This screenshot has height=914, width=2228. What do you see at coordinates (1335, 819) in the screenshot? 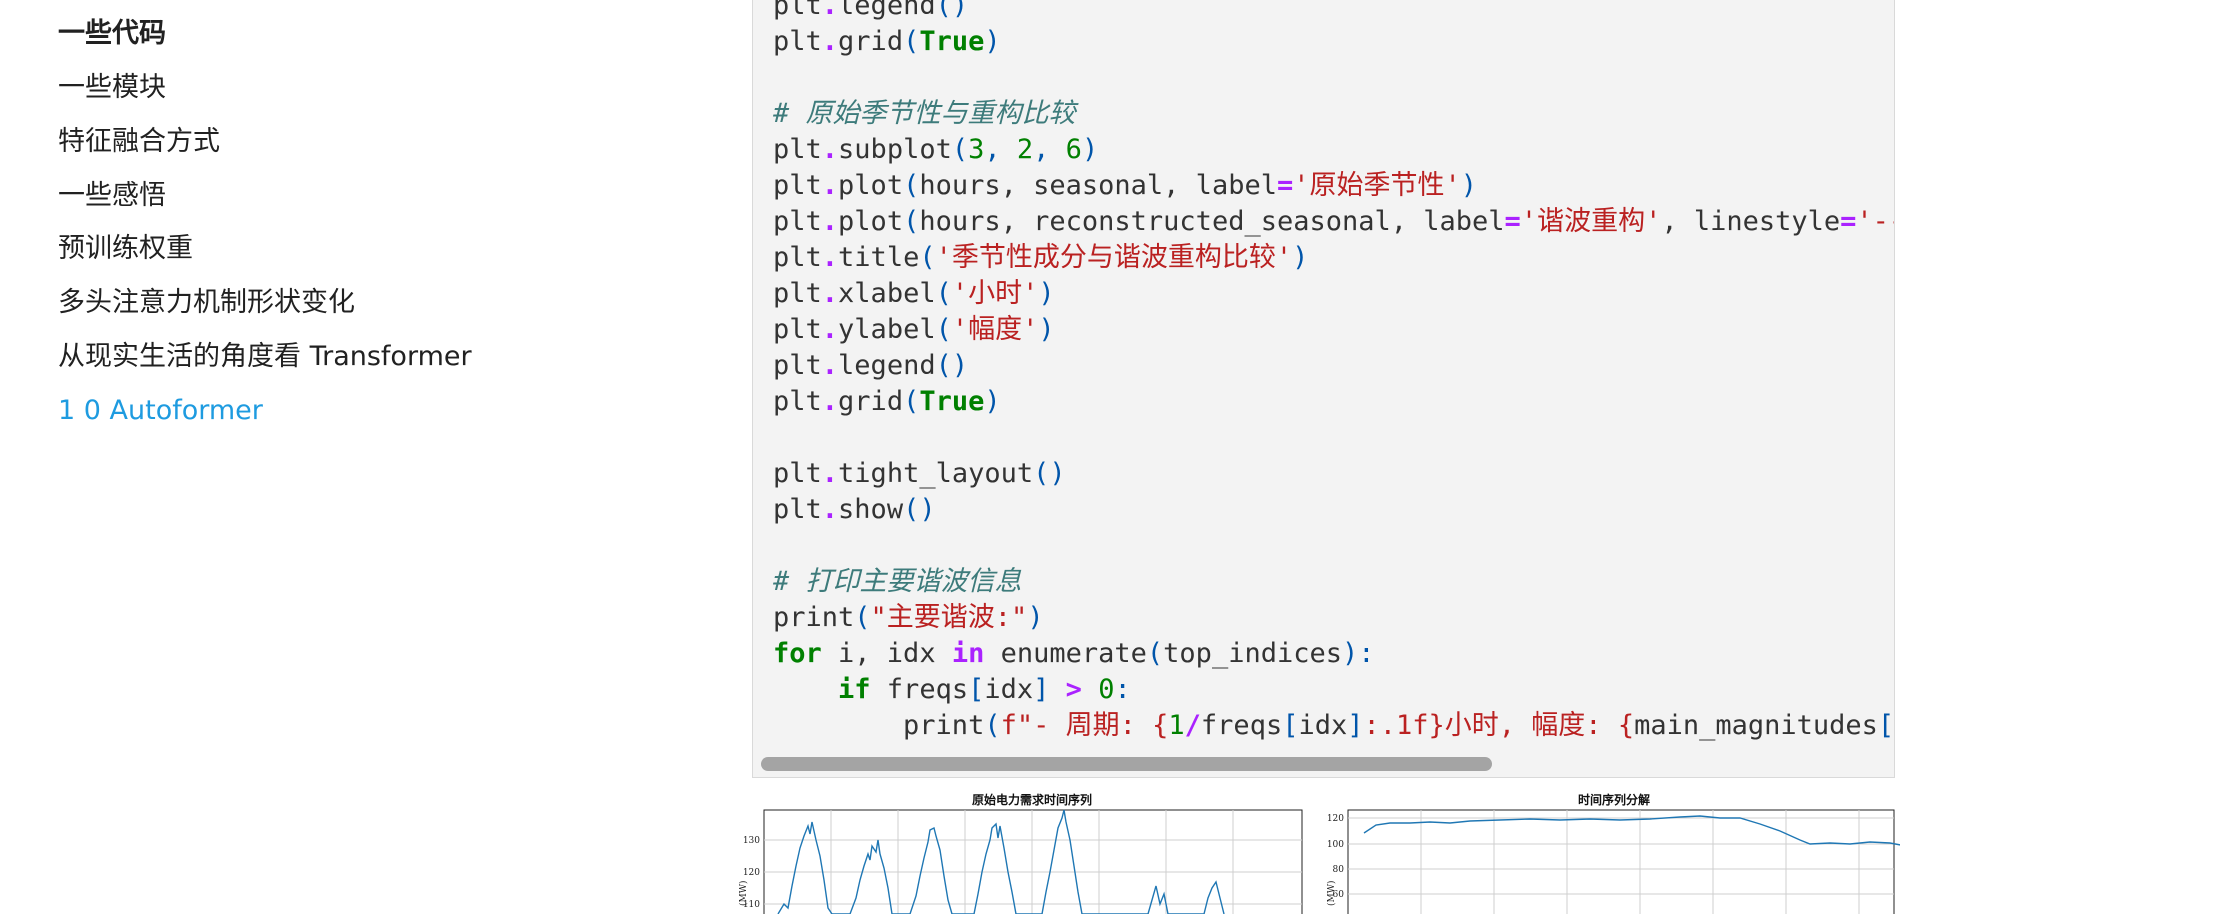
I see `right-ytick: 120` at bounding box center [1335, 819].